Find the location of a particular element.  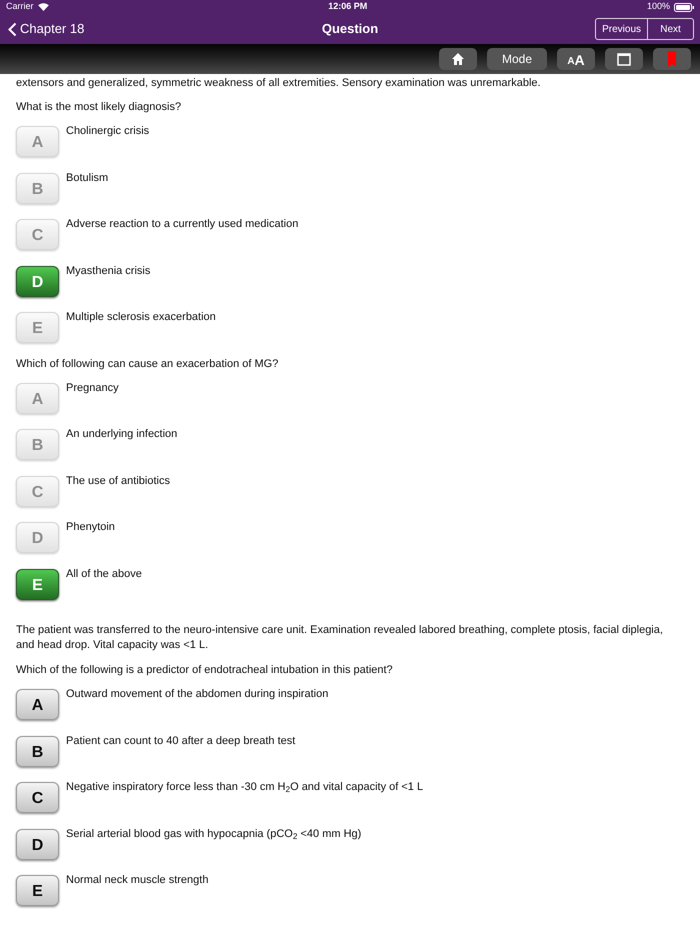

previous-button: Previous is located at coordinates (621, 29).